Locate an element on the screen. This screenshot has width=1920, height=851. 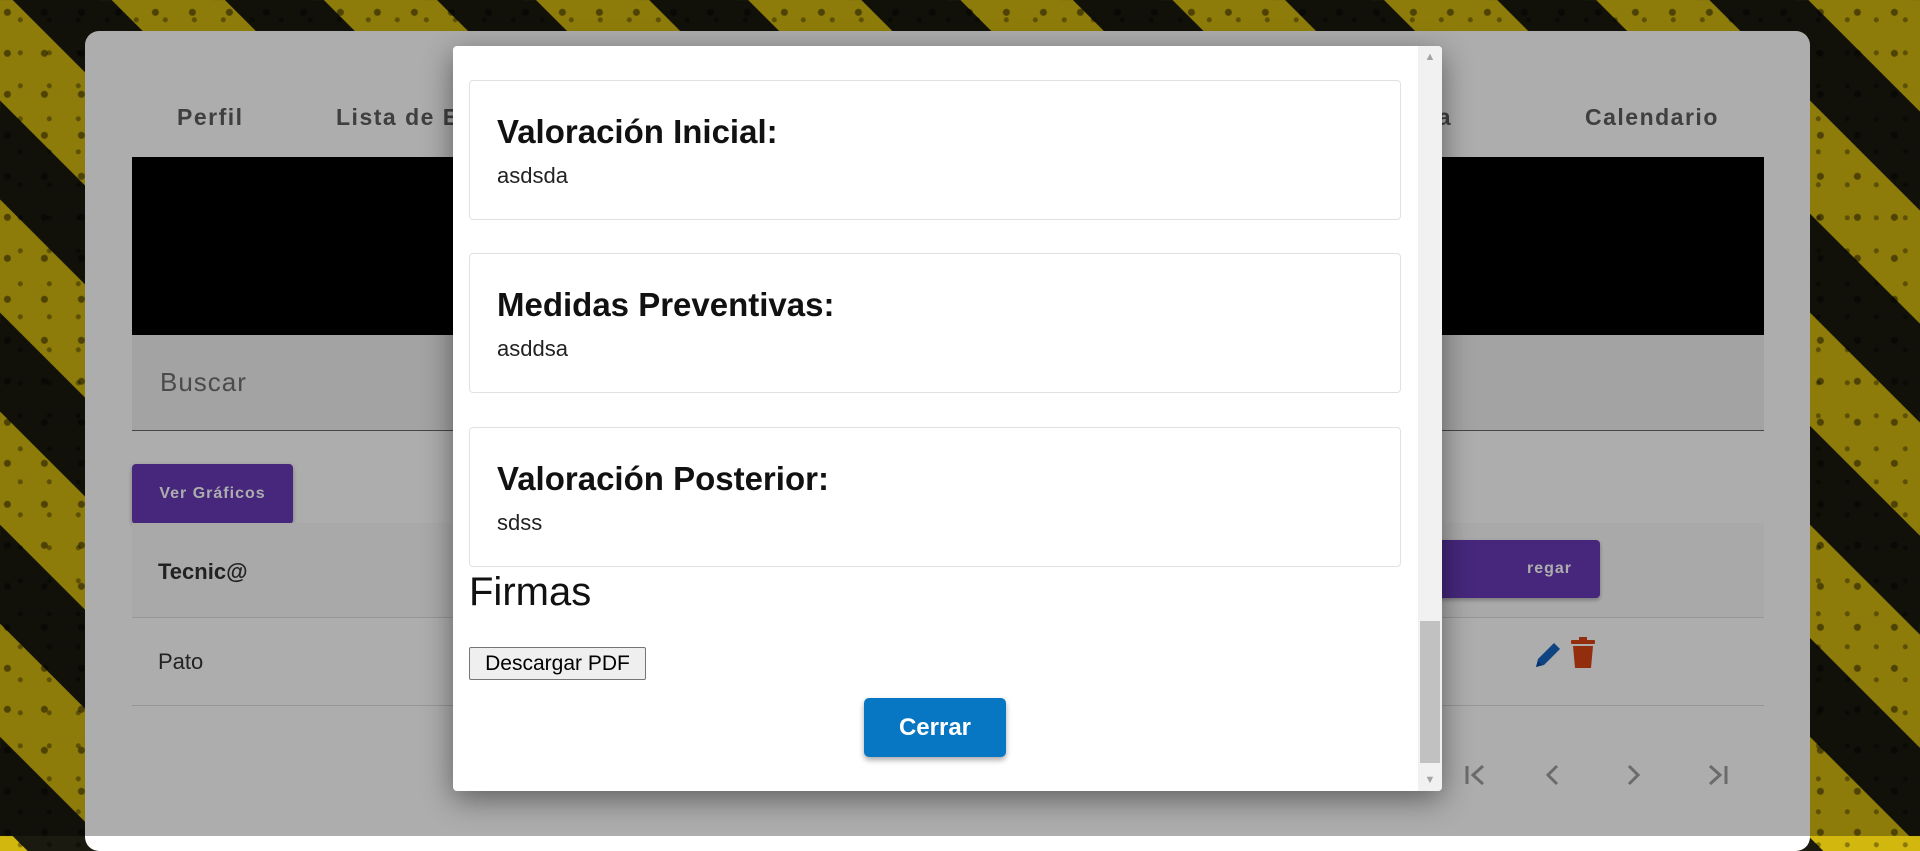
field-card-valoracion-posterior: Valoración Posterior: sdss is located at coordinates (935, 497).